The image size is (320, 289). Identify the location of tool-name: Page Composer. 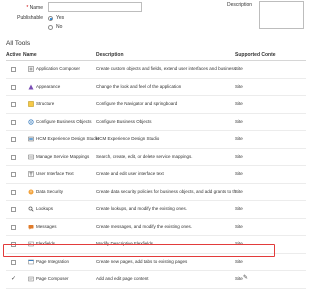
(52, 278).